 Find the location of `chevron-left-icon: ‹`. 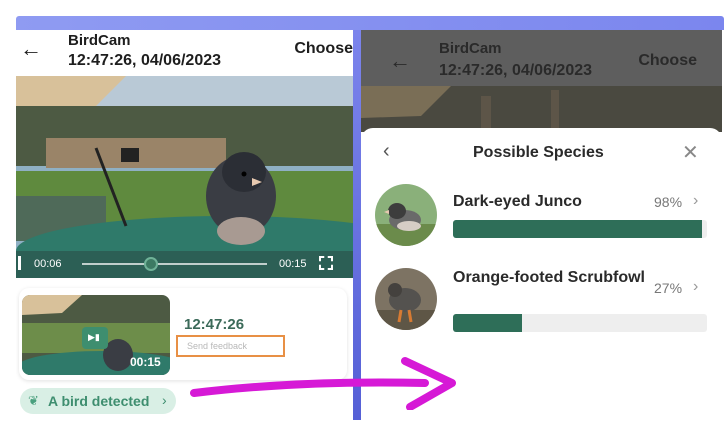

chevron-left-icon: ‹ is located at coordinates (386, 151).